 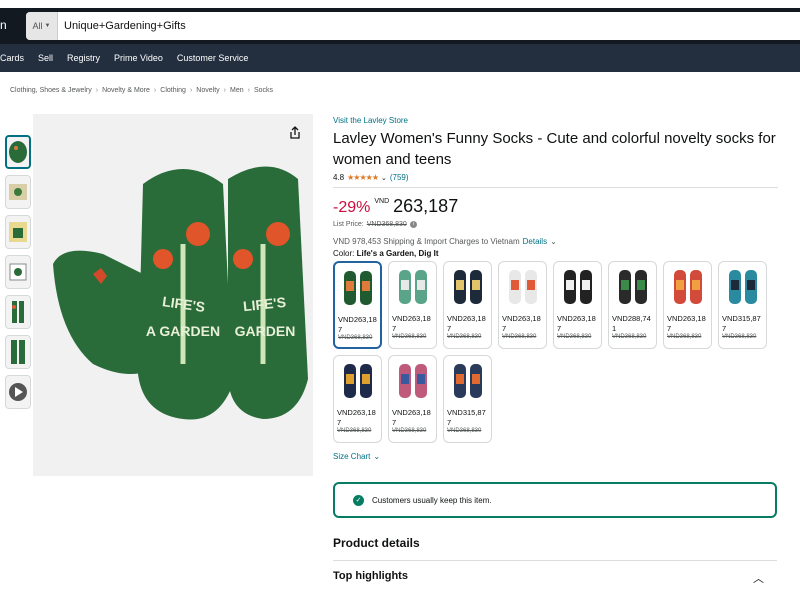 What do you see at coordinates (555, 206) in the screenshot?
I see `price-row: -29% VND 263,187` at bounding box center [555, 206].